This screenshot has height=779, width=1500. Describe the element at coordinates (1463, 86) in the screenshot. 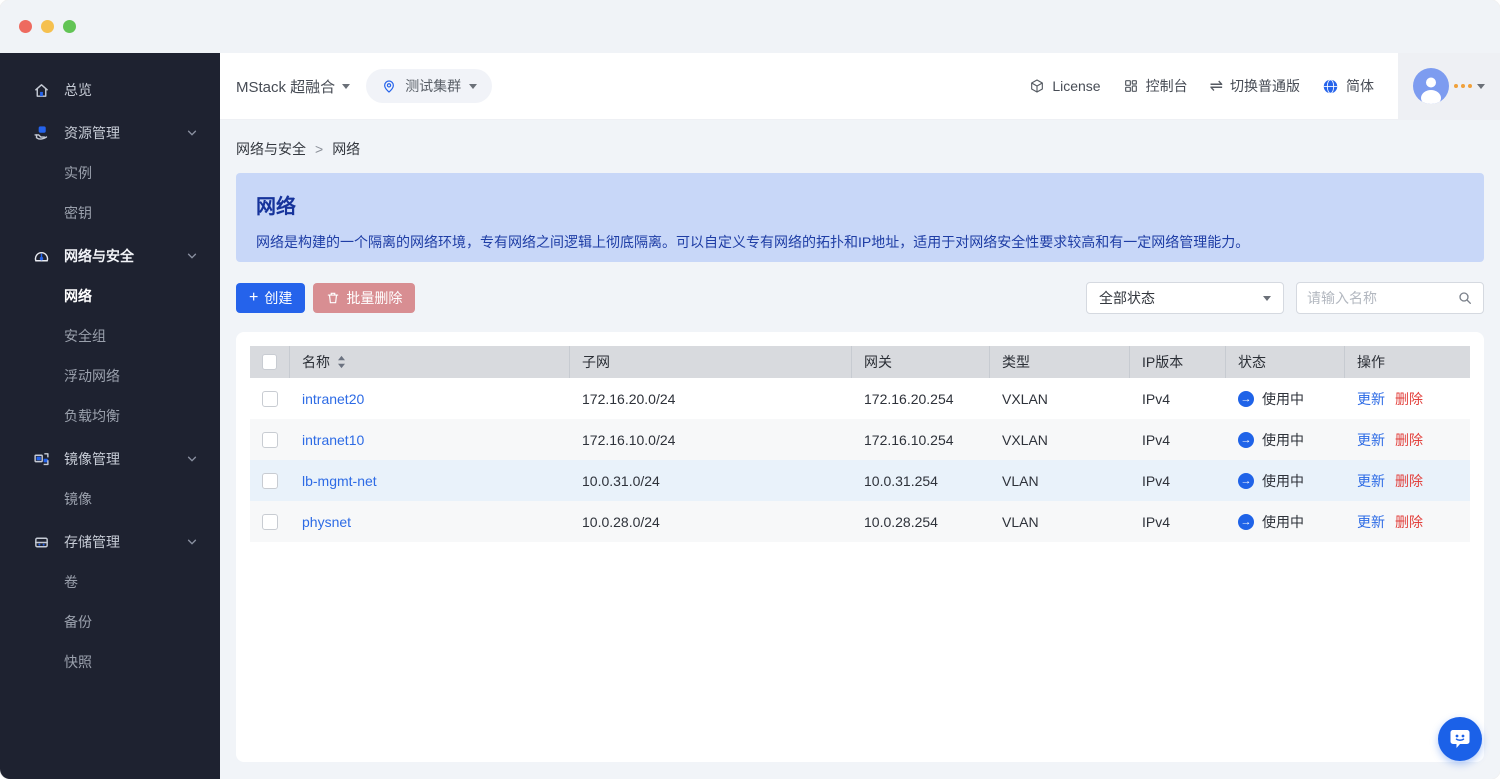

I see `ellipsis-icon` at that location.